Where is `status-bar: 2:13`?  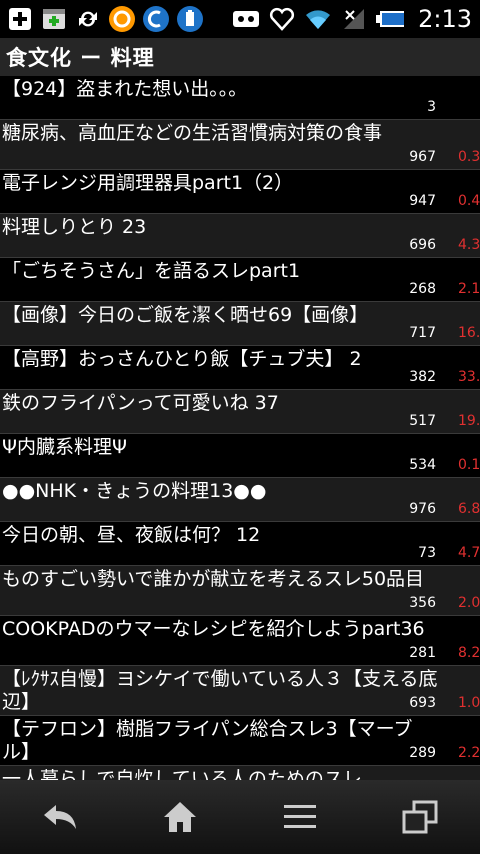 status-bar: 2:13 is located at coordinates (240, 19).